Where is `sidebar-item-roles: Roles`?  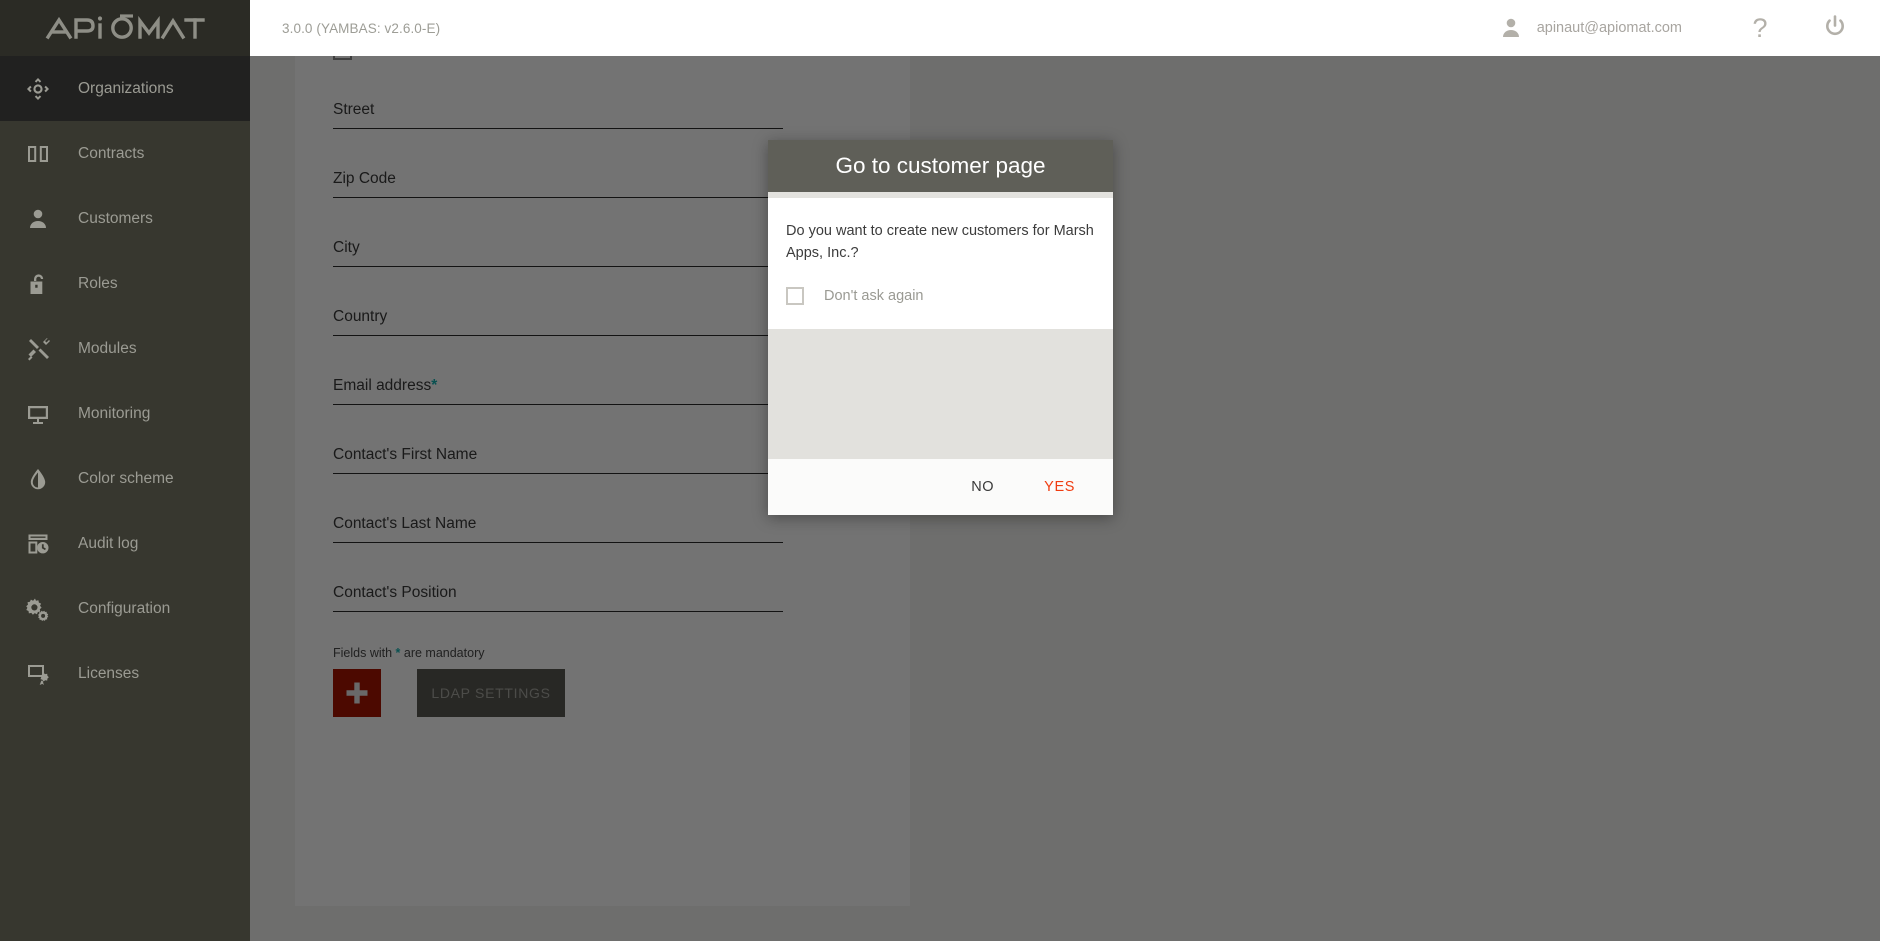
sidebar-item-roles: Roles is located at coordinates (125, 283).